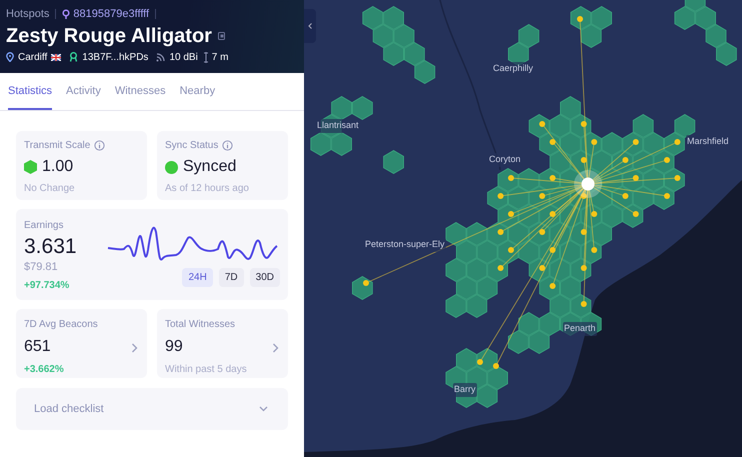  Describe the element at coordinates (505, 159) in the screenshot. I see `place-label: Coryton` at that location.